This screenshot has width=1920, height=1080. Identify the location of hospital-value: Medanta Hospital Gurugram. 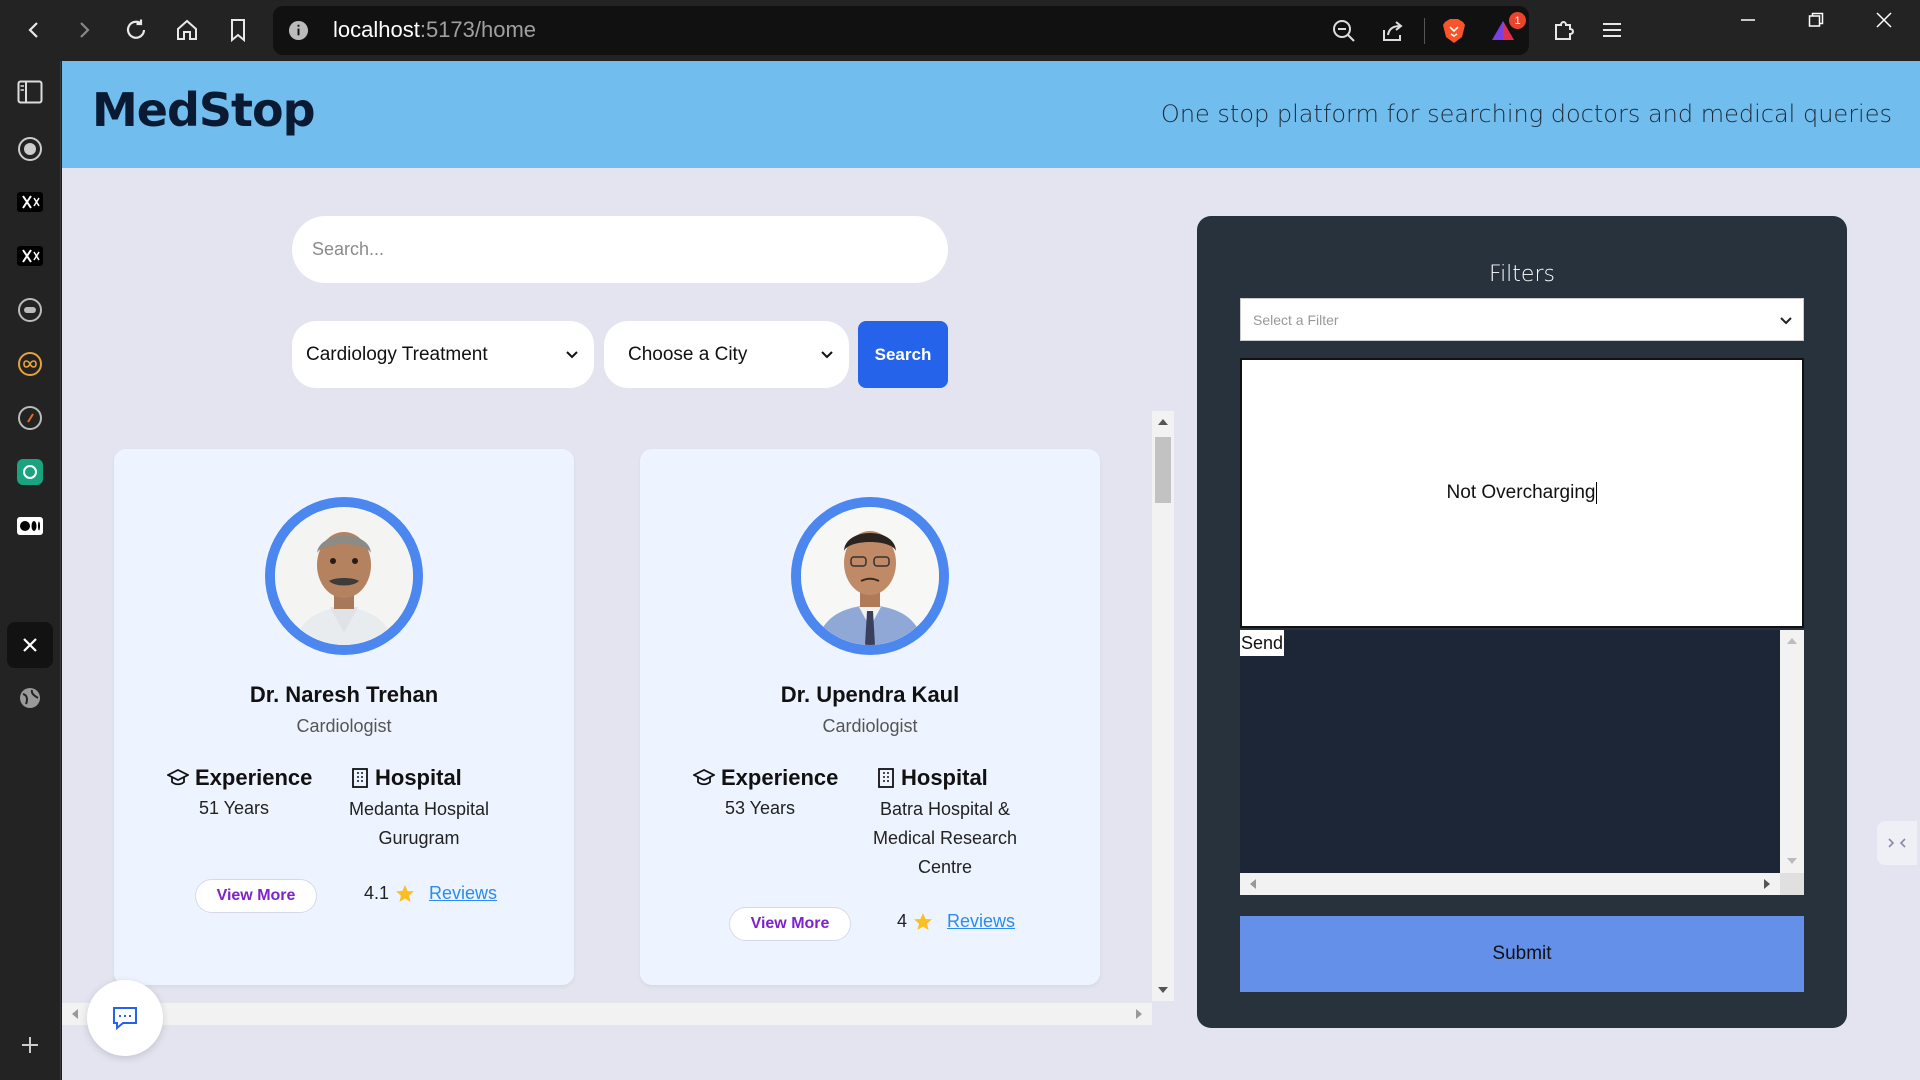
(419, 824).